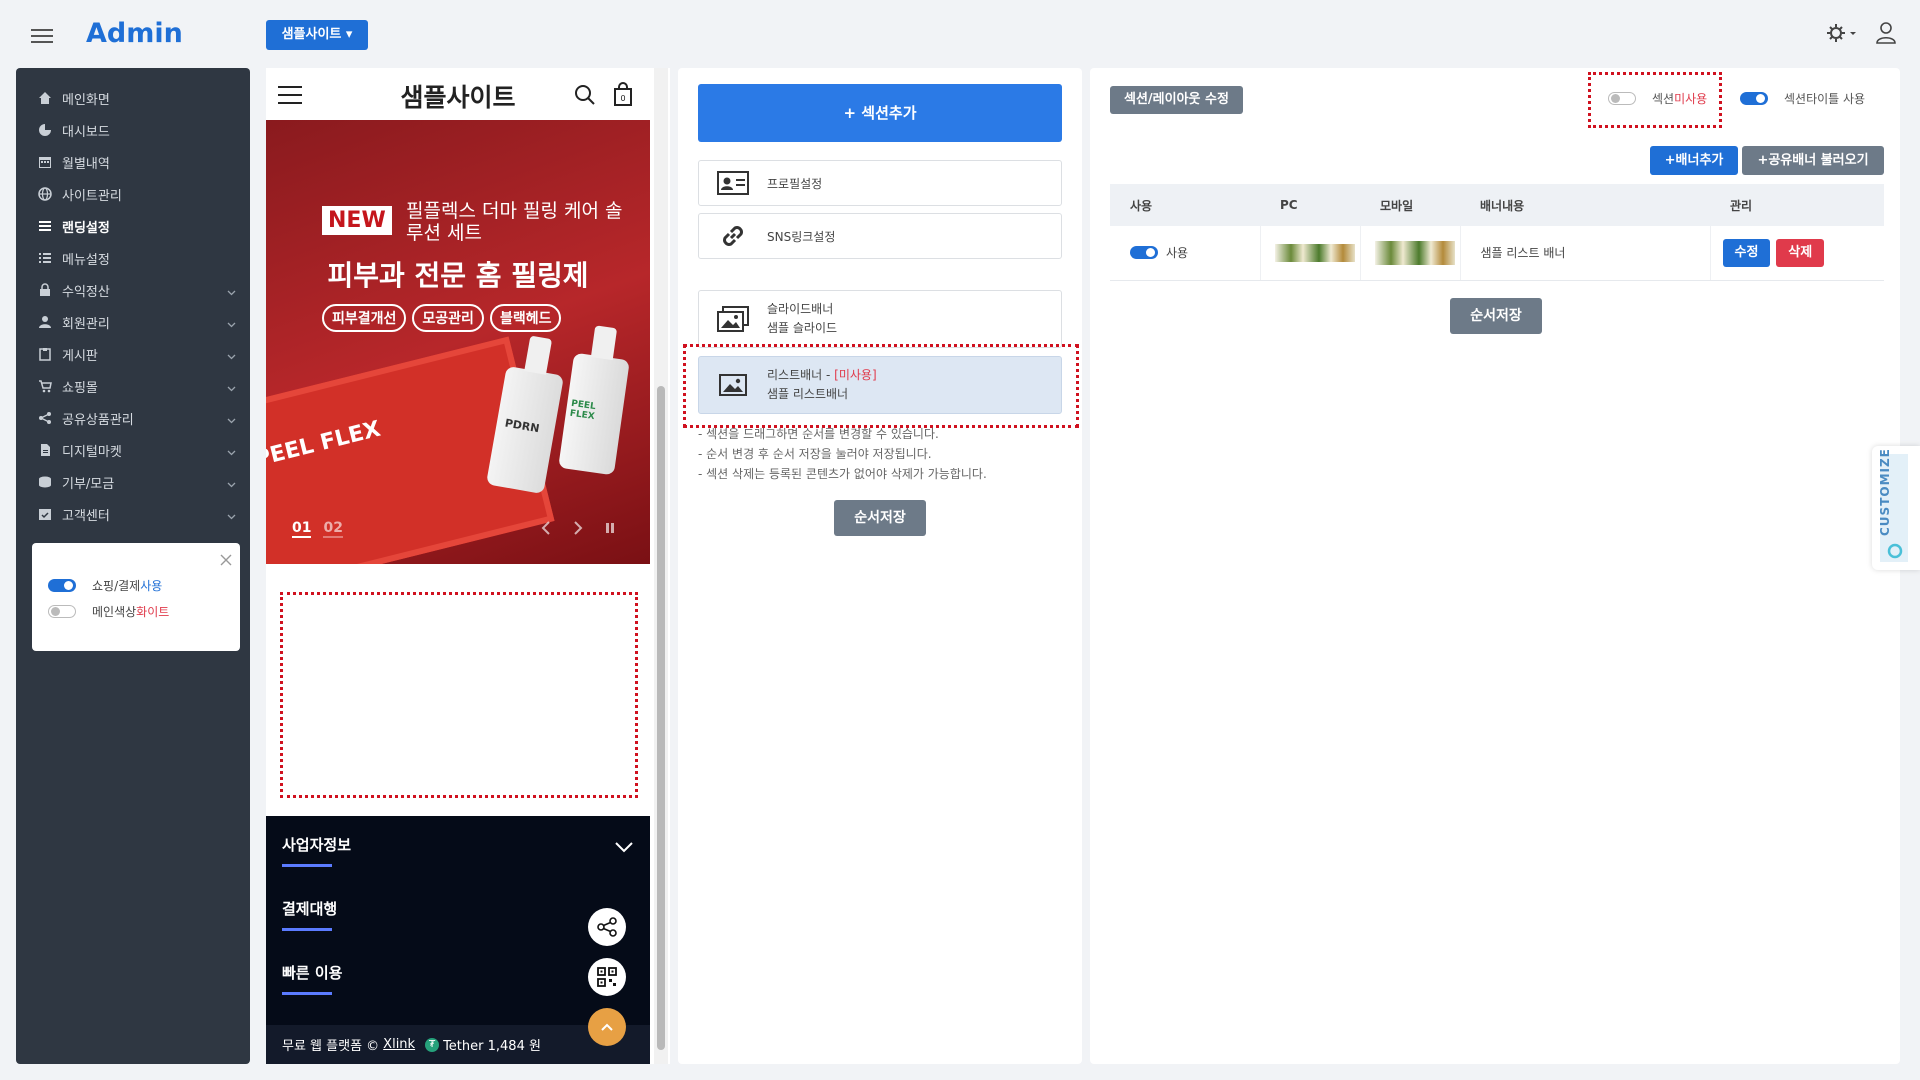 This screenshot has height=1080, width=1920. I want to click on sidebar-item-site: 사이트관리, so click(133, 194).